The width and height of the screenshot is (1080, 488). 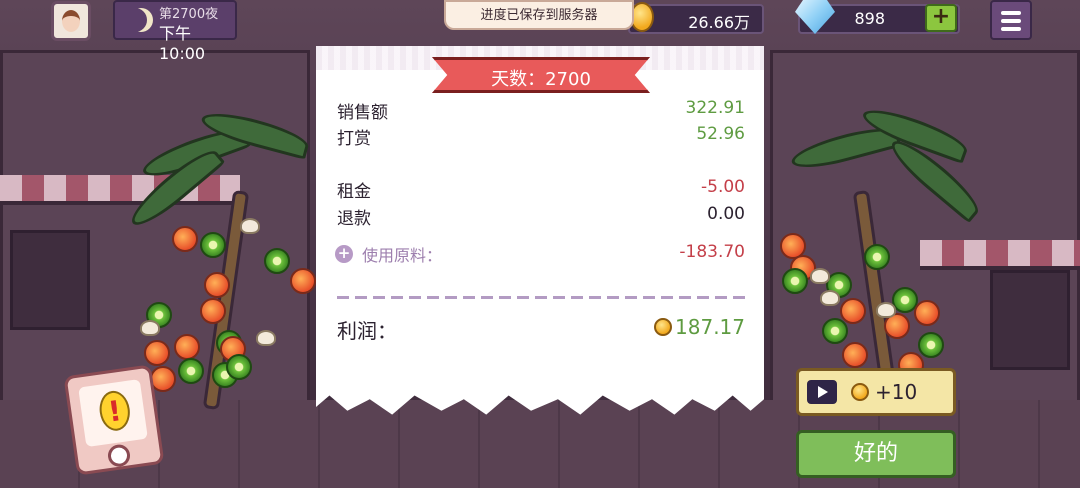 I want to click on avatar-face, so click(x=71, y=21).